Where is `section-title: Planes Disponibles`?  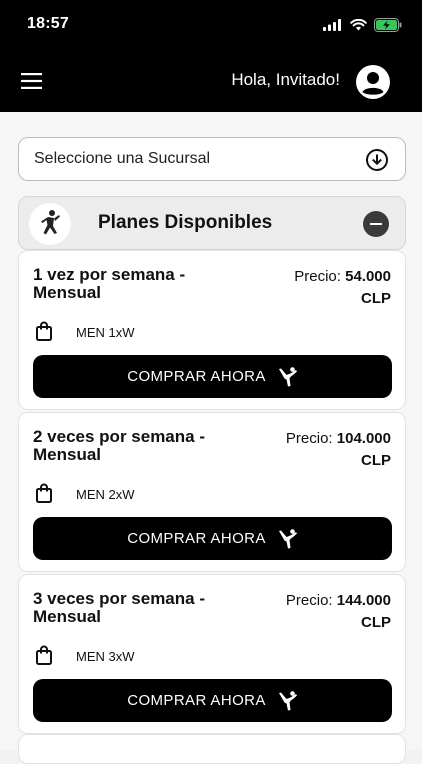 section-title: Planes Disponibles is located at coordinates (185, 222).